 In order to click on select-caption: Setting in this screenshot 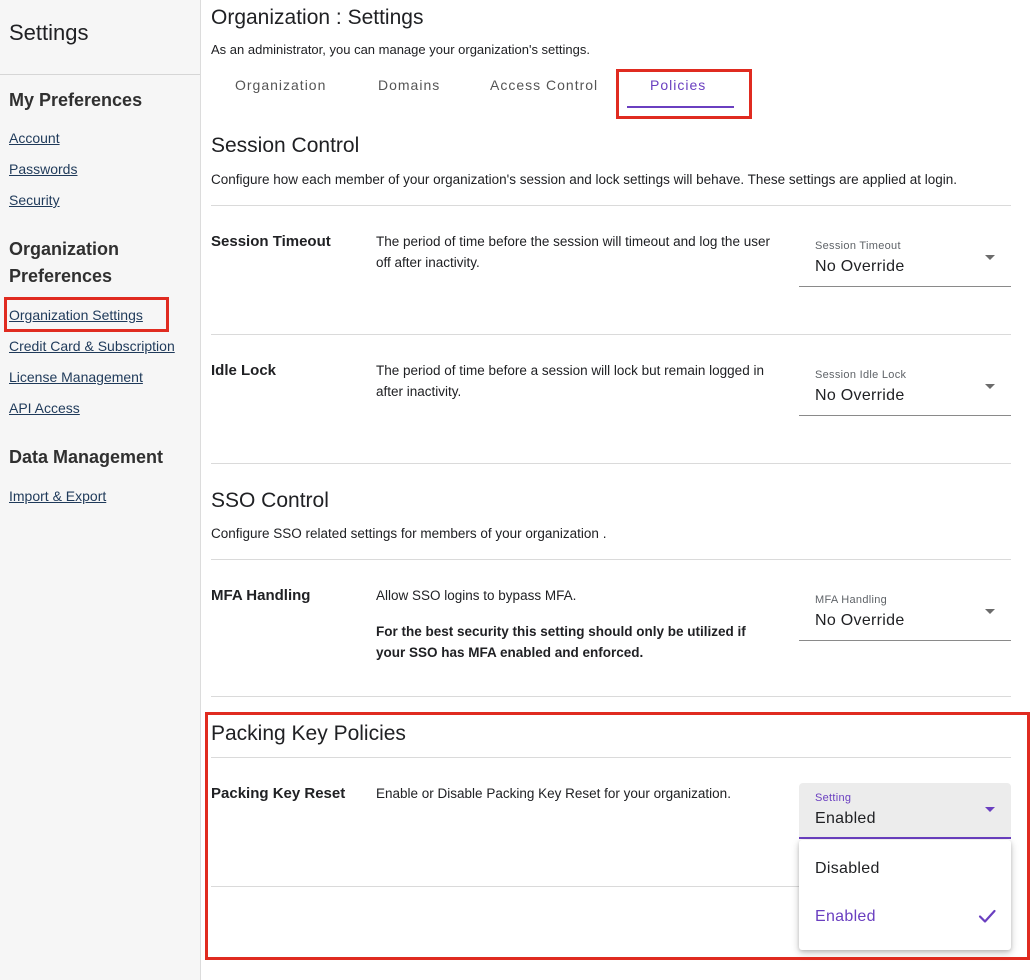, I will do `click(833, 798)`.